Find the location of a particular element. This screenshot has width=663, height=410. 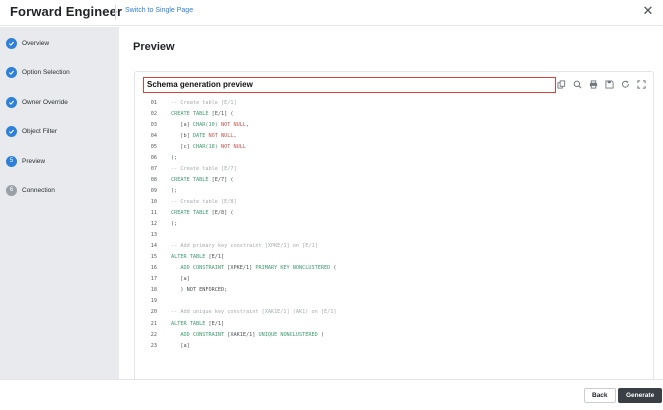

code-token: [b] is located at coordinates (182, 135).